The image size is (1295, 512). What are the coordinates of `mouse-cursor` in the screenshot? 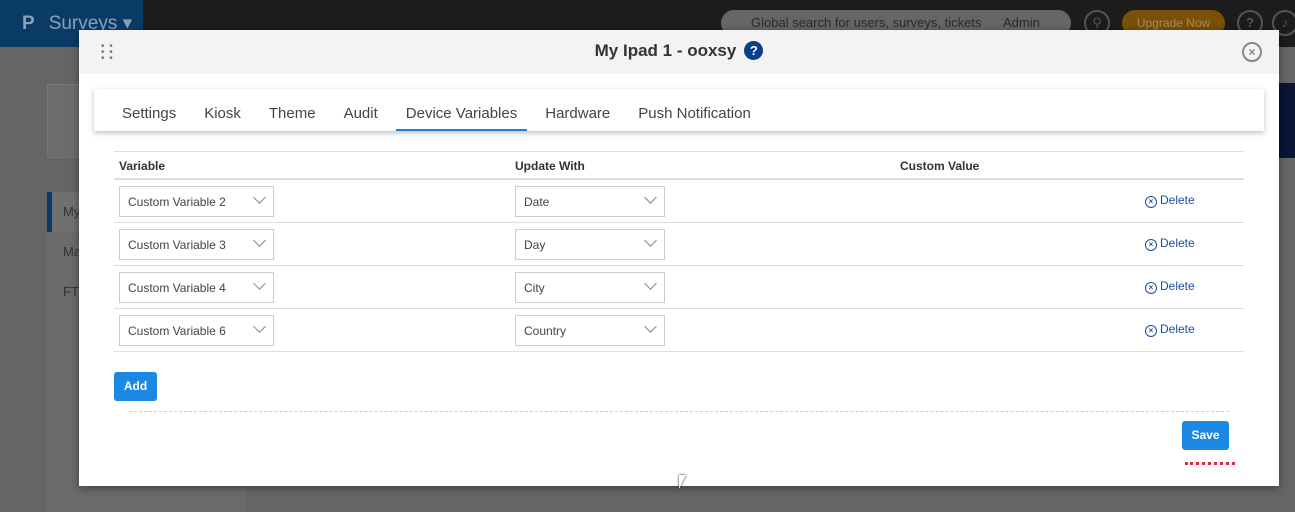 It's located at (682, 482).